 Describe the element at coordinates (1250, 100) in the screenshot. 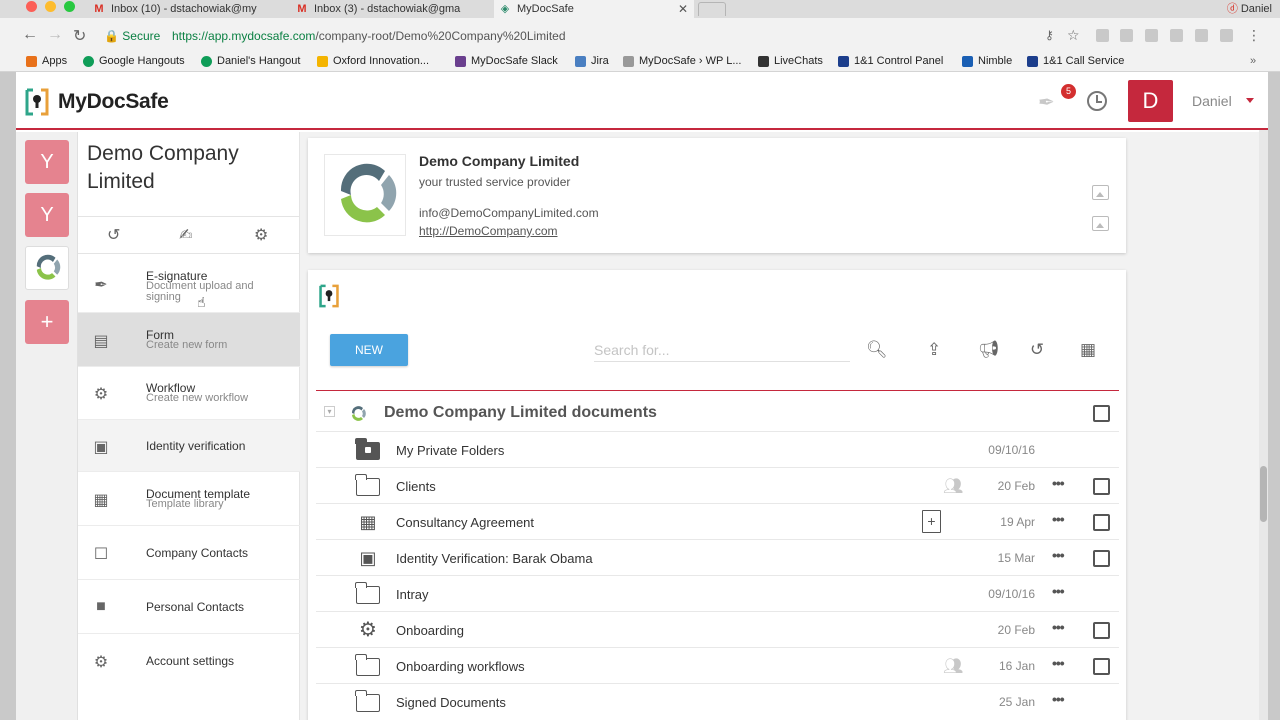

I see `user-menu-caret-icon` at that location.